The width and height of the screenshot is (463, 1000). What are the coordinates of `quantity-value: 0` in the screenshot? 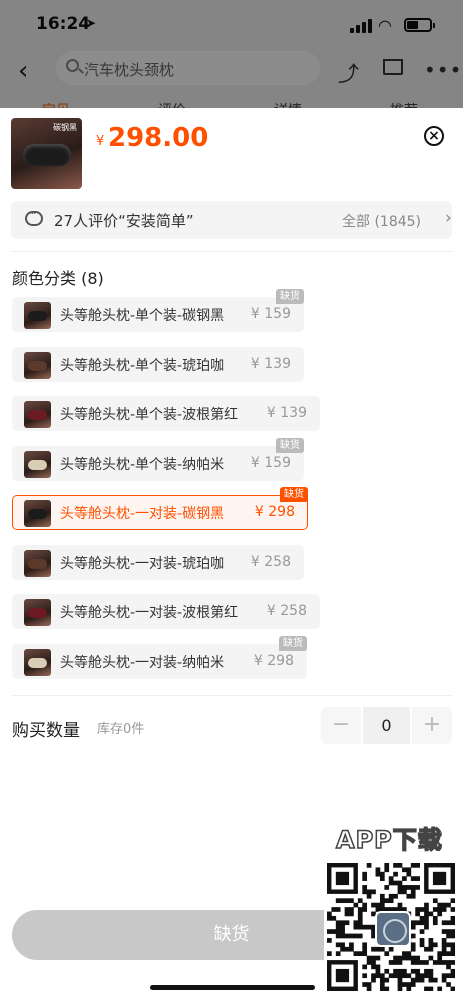 It's located at (386, 725).